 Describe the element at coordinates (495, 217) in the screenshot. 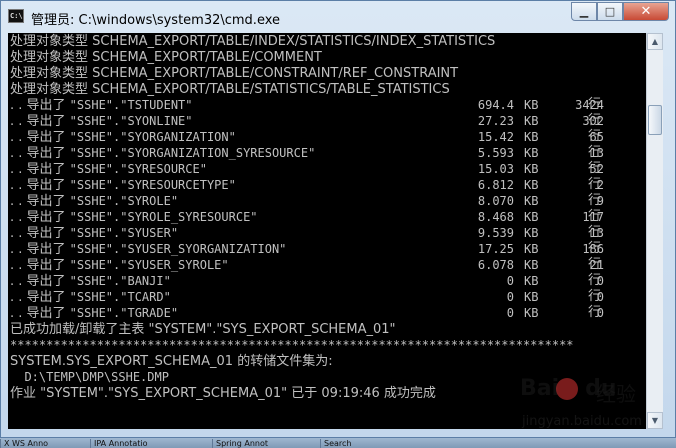

I see `table-size: 8.468` at that location.